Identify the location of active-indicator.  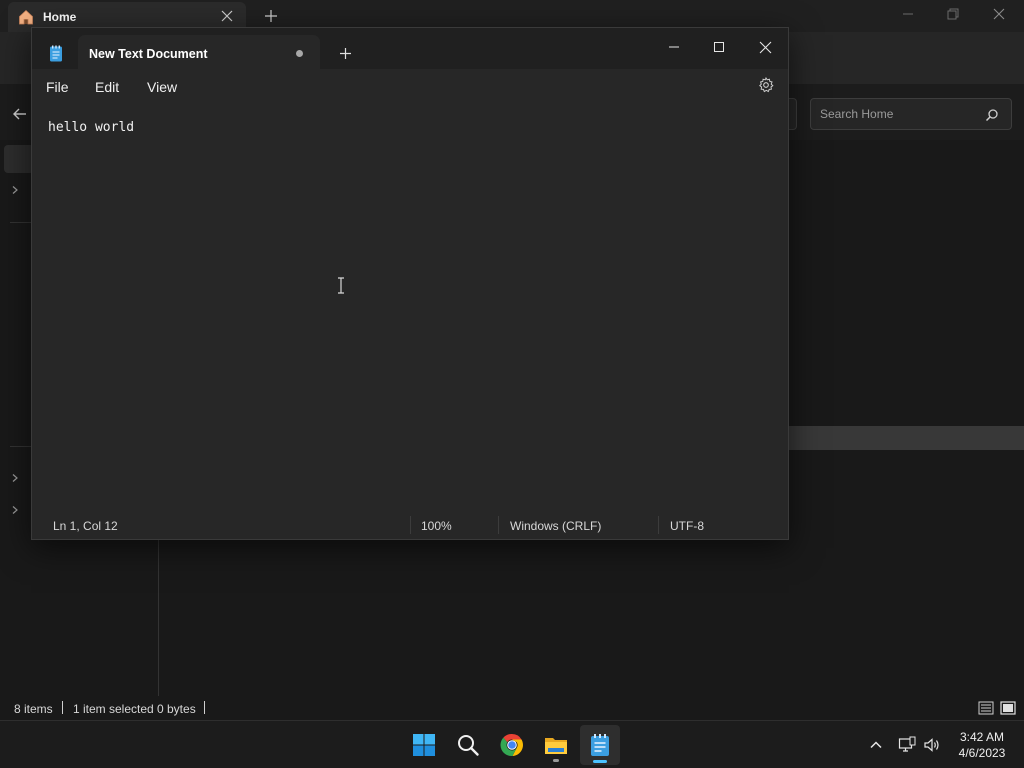
(600, 761).